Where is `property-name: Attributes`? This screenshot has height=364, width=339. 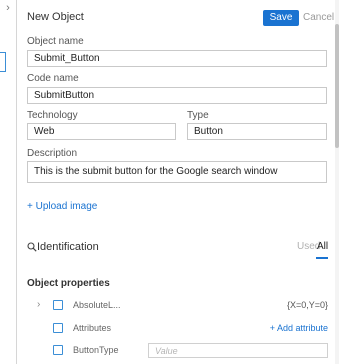 property-name: Attributes is located at coordinates (92, 328).